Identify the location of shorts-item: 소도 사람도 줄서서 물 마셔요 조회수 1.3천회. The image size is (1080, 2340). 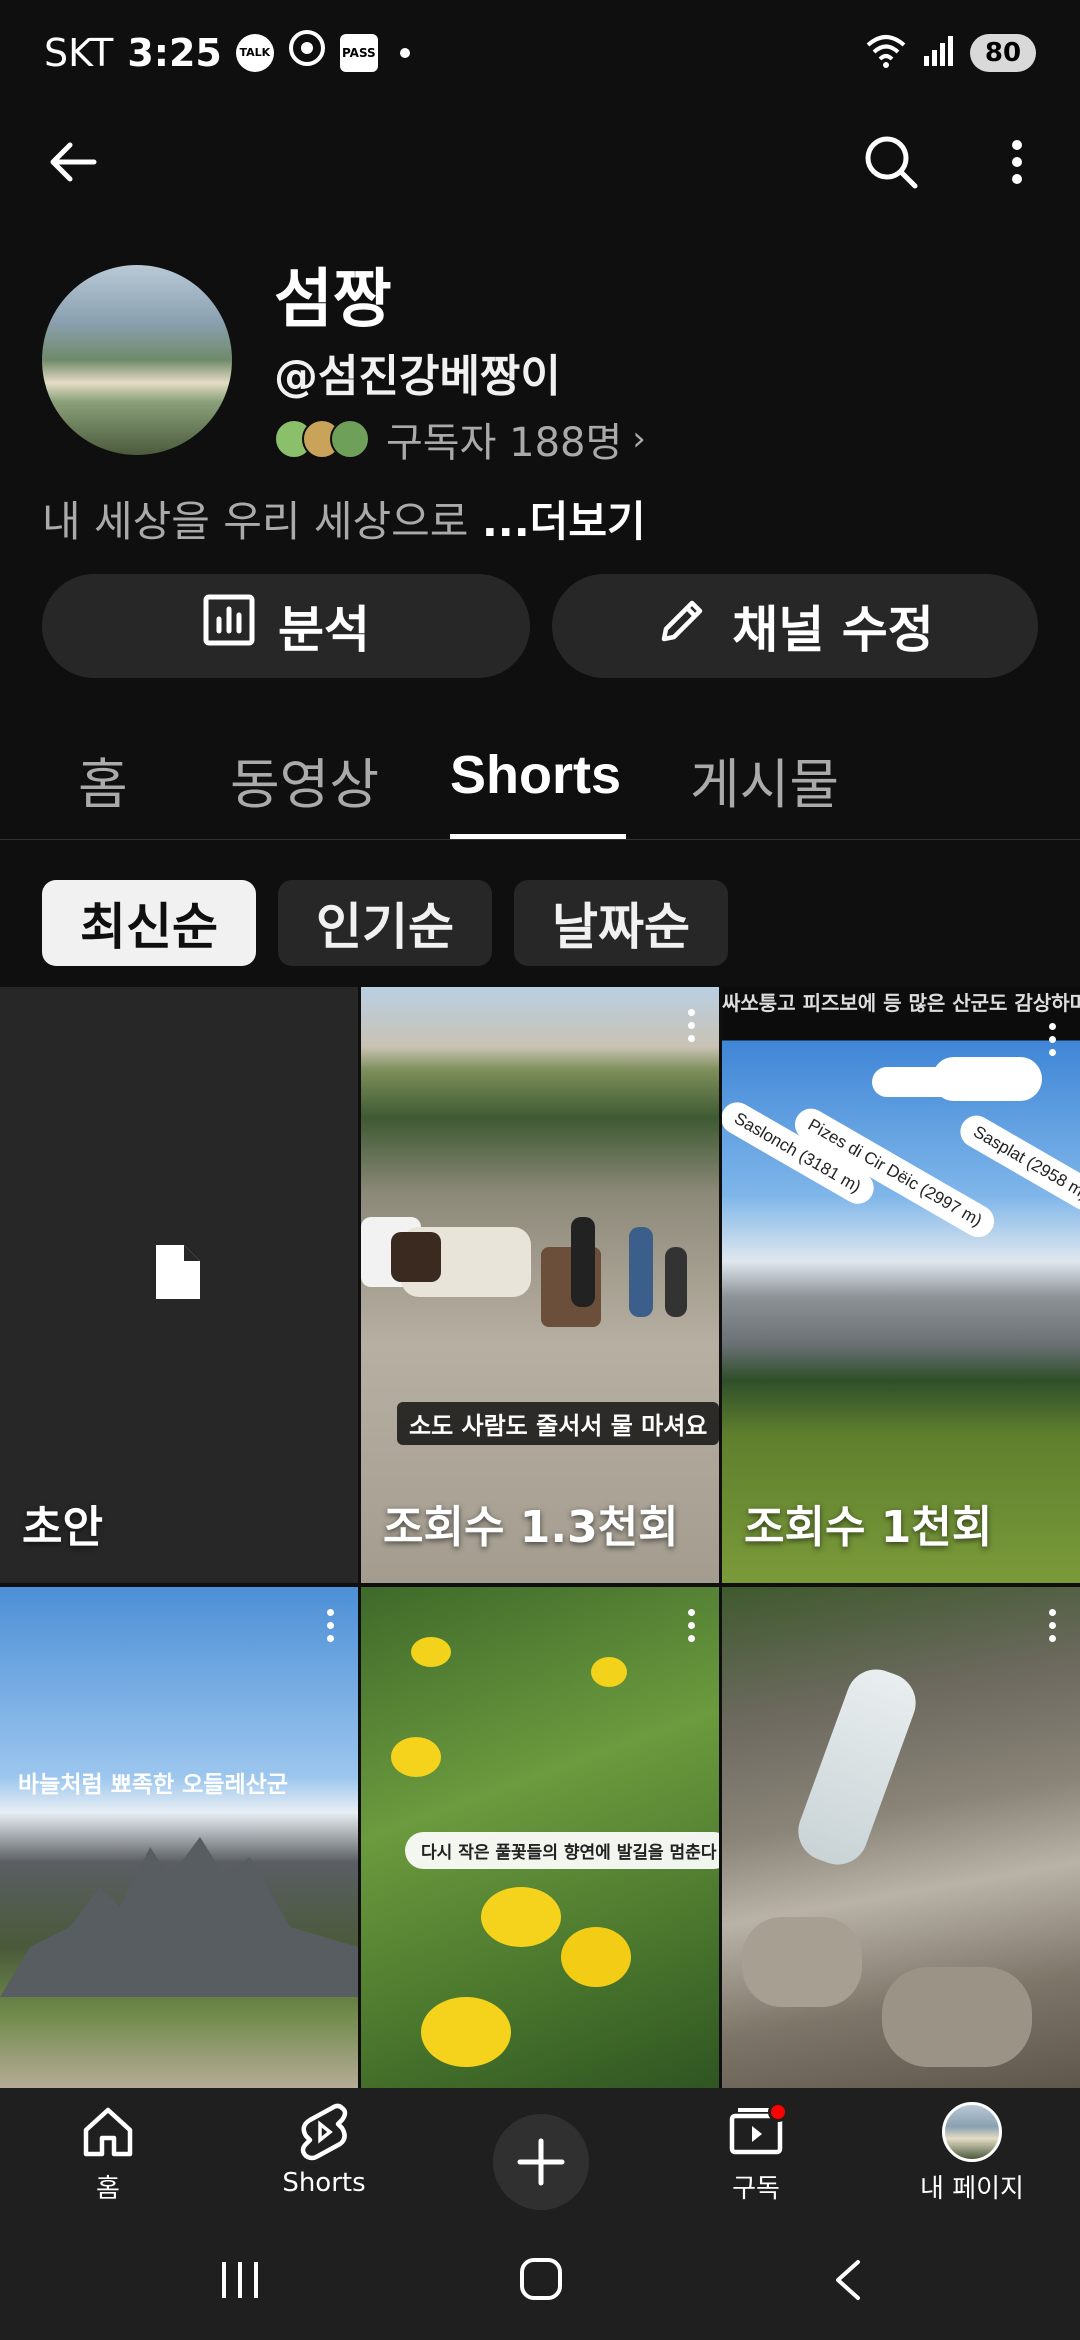
(540, 1285).